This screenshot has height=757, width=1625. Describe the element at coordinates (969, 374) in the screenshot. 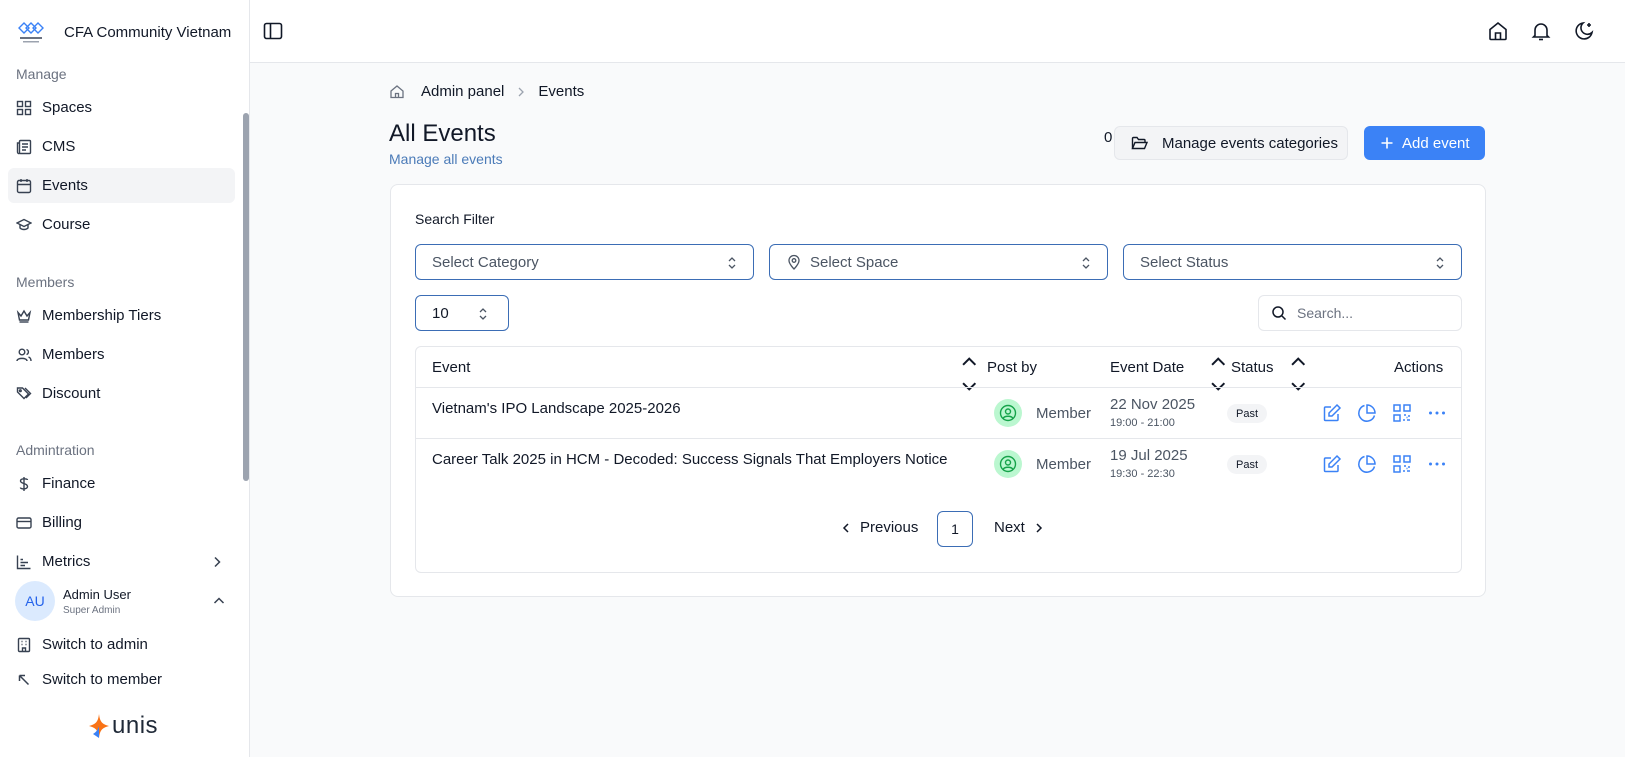

I see `sort-event-icon` at that location.